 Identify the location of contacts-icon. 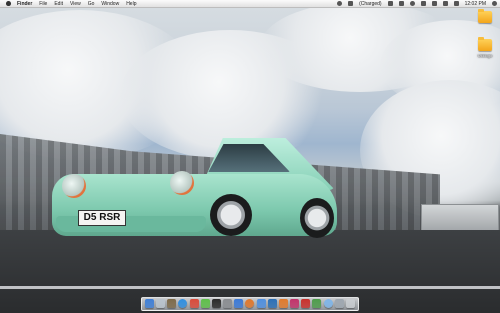
(172, 303).